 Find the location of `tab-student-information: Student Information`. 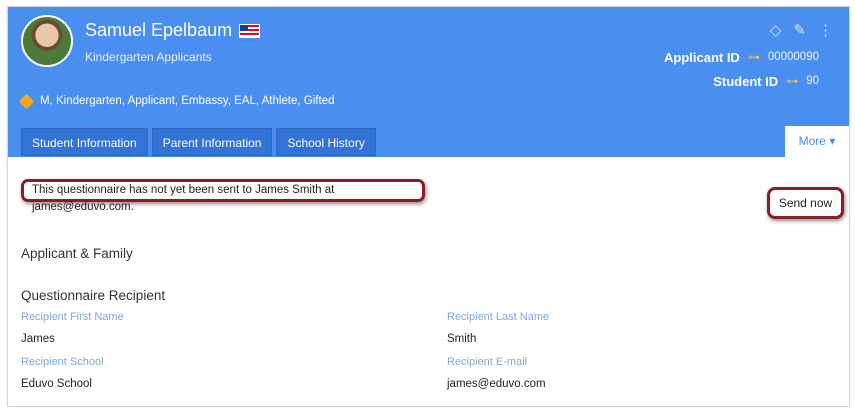

tab-student-information: Student Information is located at coordinates (84, 142).